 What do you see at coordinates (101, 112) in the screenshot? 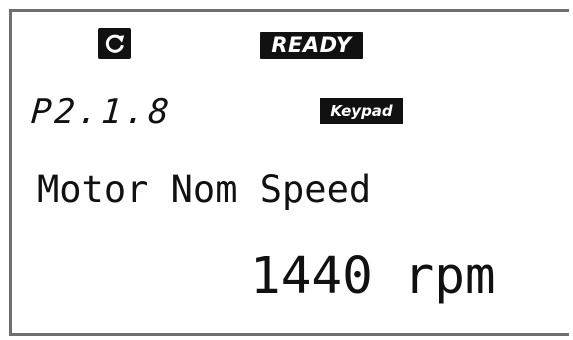
I see `parameter-code: P2.1.8` at bounding box center [101, 112].